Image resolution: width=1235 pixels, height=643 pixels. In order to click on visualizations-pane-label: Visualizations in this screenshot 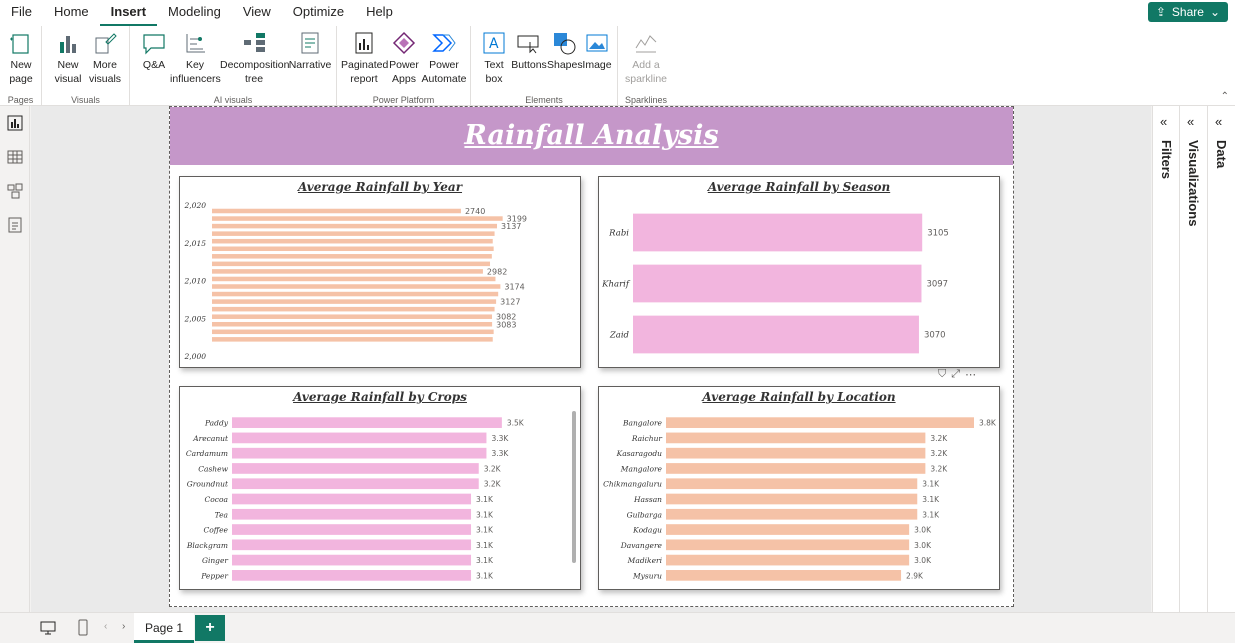, I will do `click(1193, 183)`.